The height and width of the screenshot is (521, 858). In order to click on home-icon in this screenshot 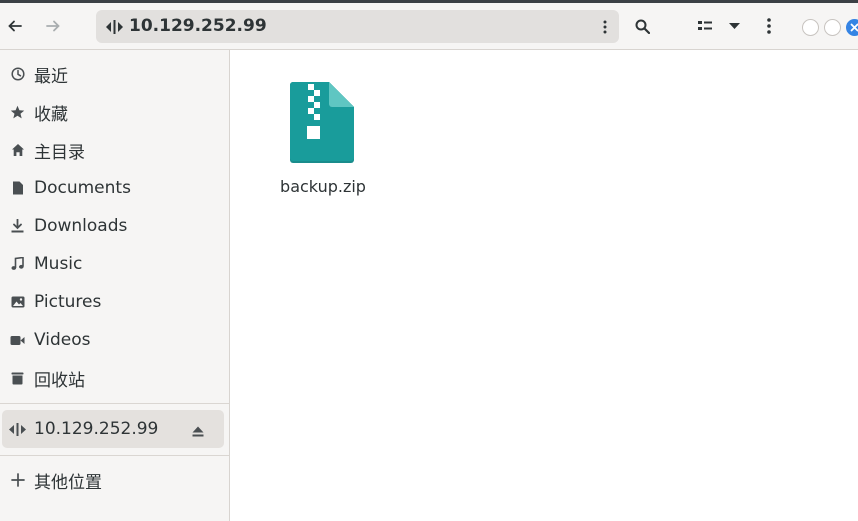, I will do `click(17, 150)`.